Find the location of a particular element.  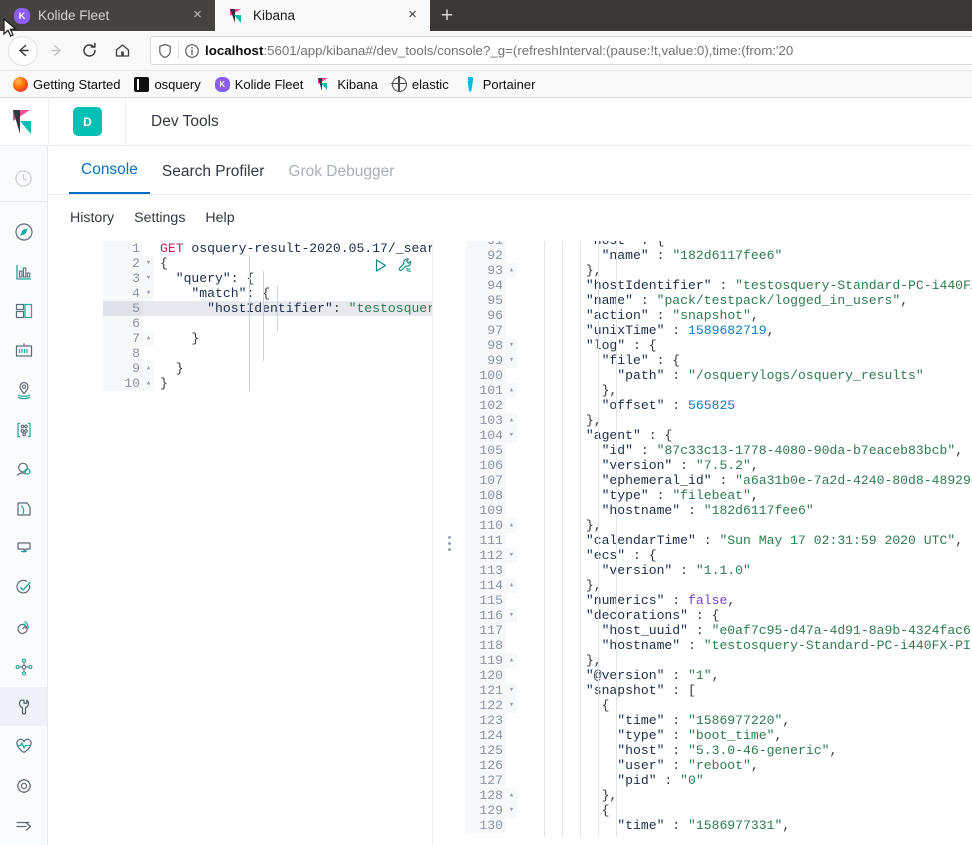

code-line: 4 ▾ "match": { is located at coordinates (267, 293).